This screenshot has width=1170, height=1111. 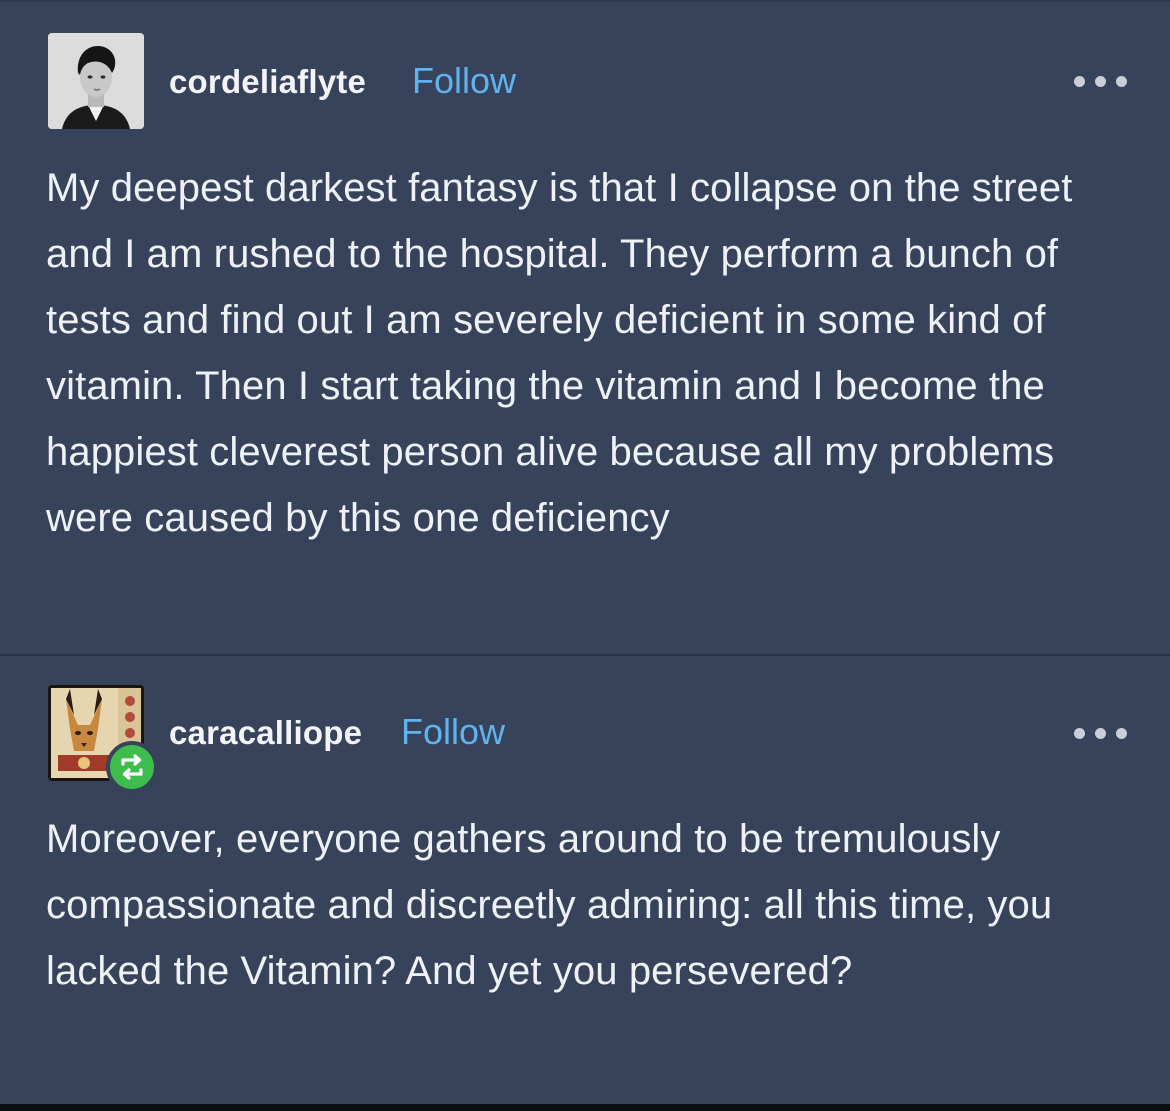 I want to click on reblog-icon, so click(x=132, y=767).